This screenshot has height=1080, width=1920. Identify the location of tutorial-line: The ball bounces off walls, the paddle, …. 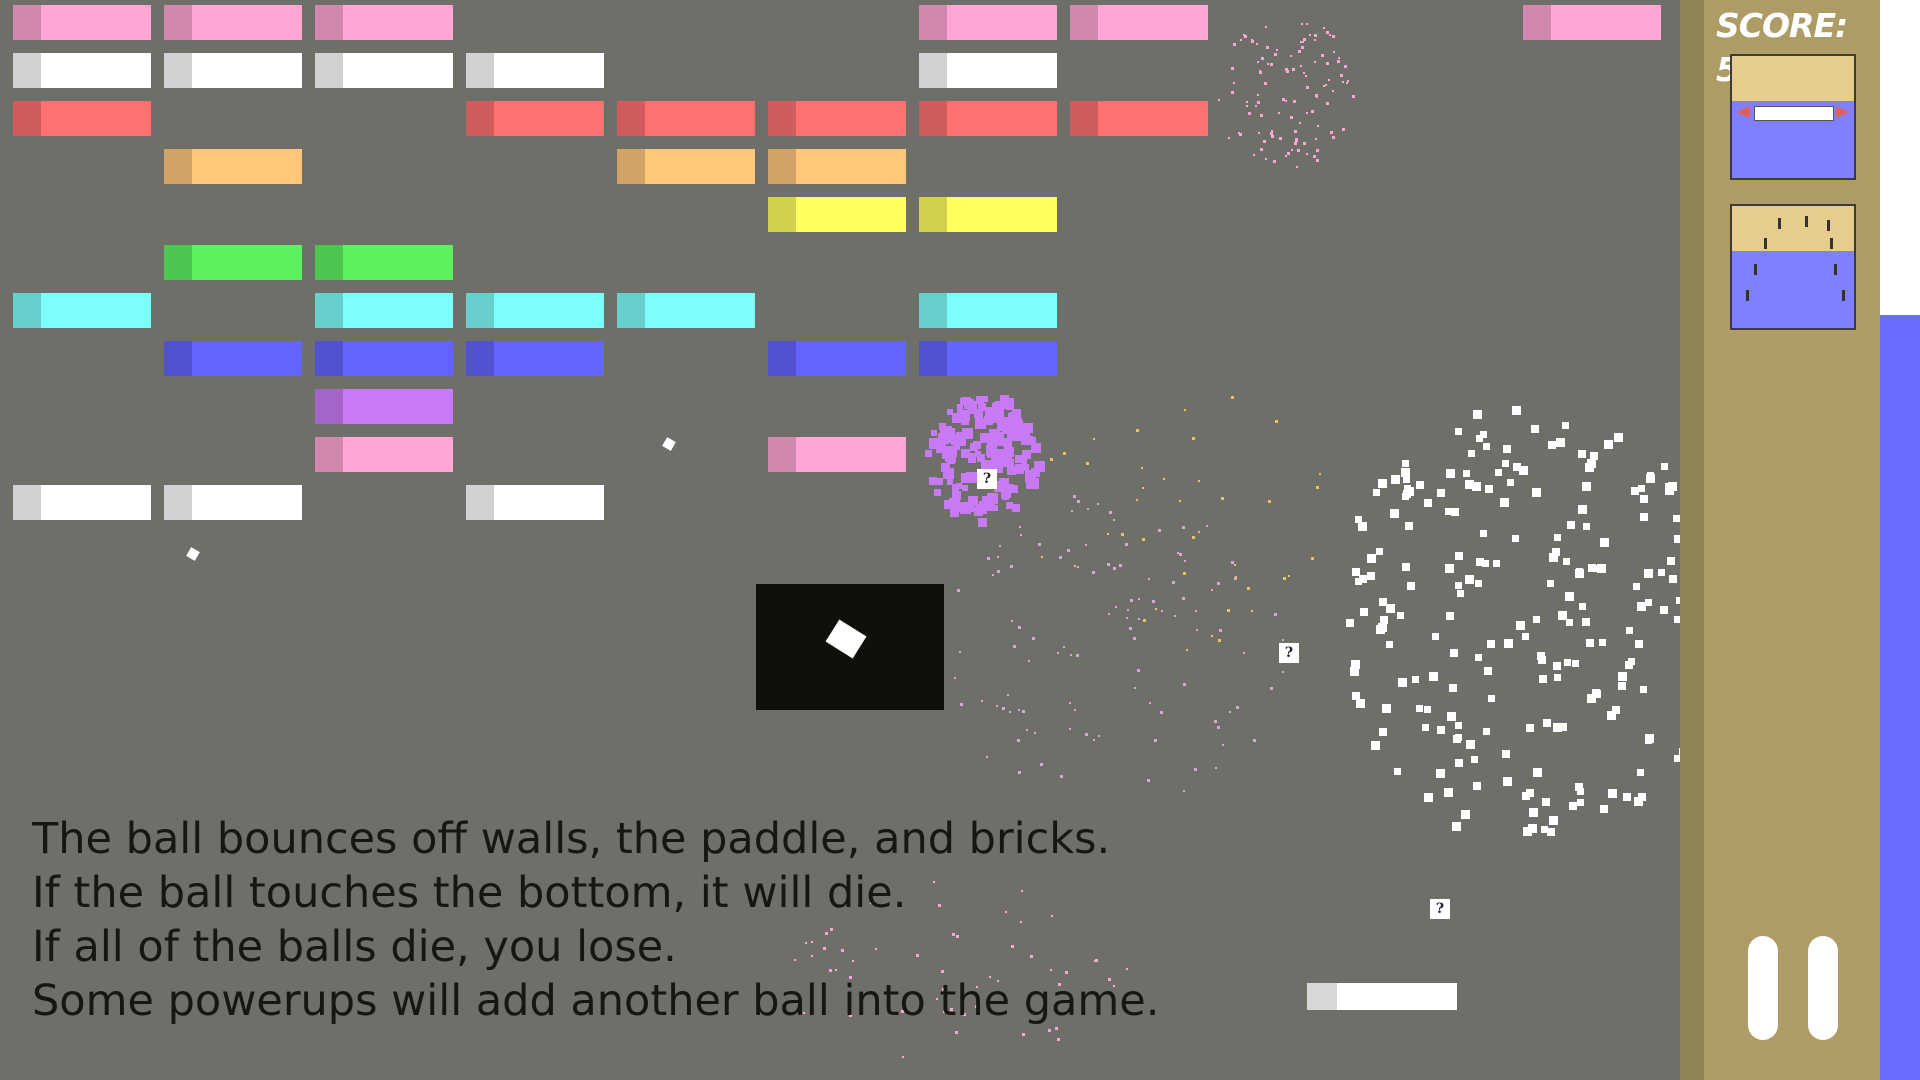
(571, 839).